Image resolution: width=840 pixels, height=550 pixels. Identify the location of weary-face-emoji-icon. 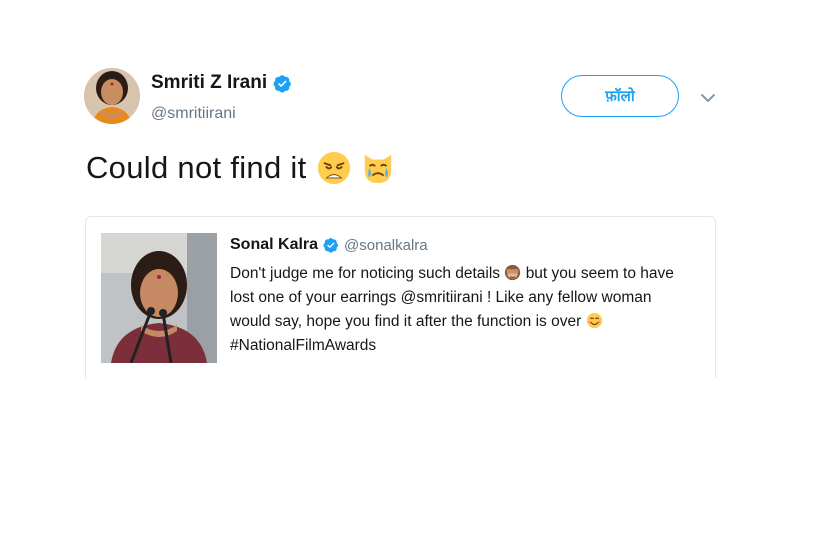
(333, 168).